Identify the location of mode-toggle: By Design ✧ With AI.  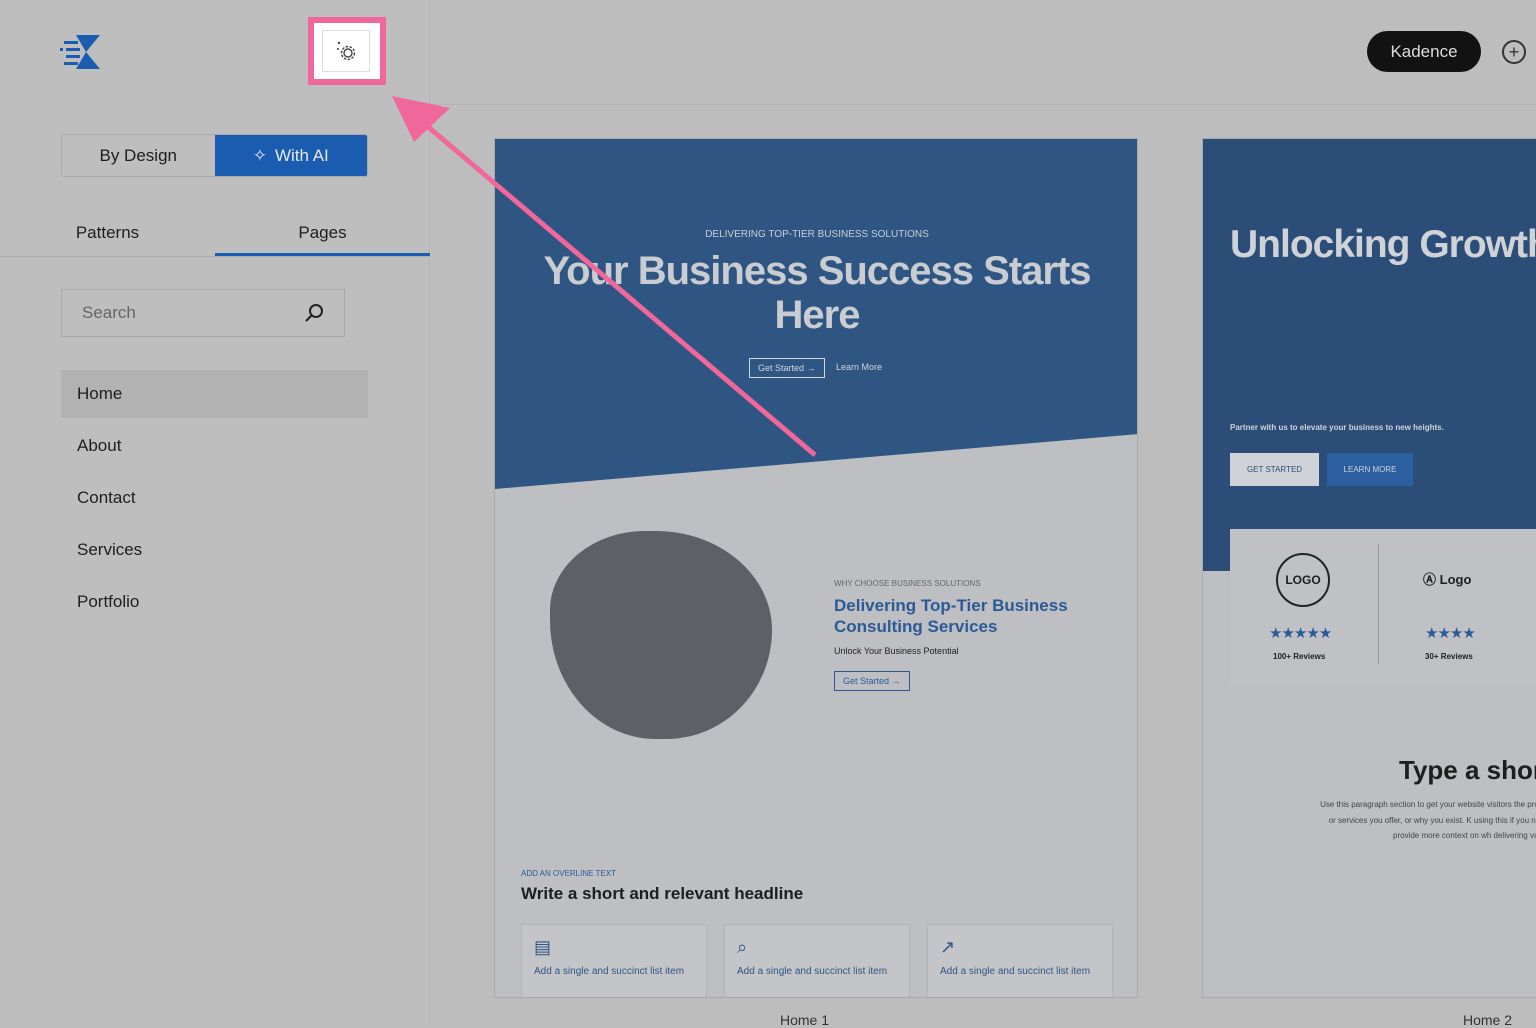
(214, 155).